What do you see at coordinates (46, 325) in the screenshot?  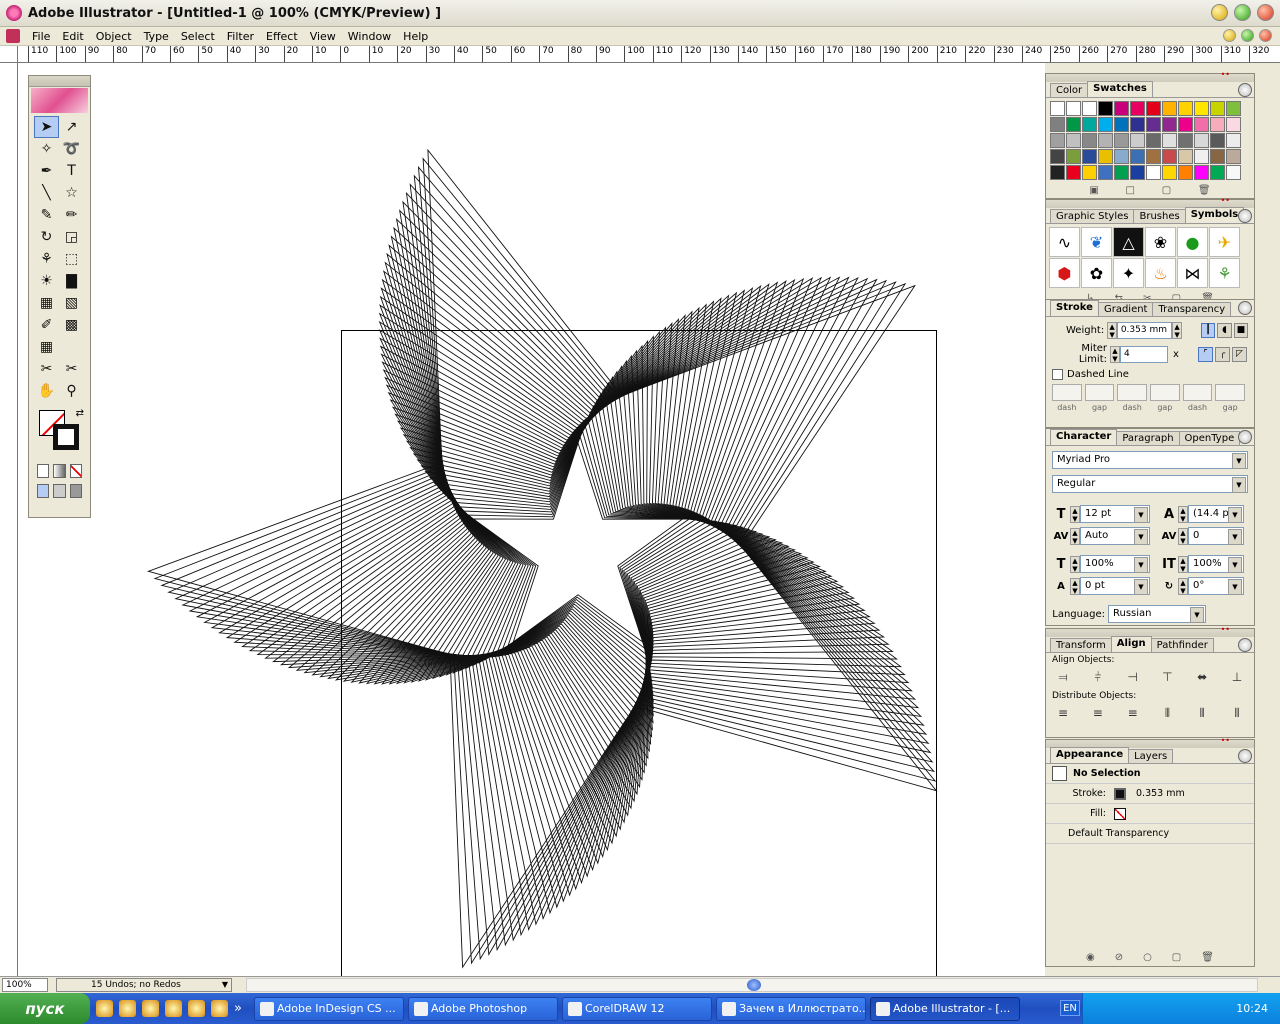 I see `eyedropper-tool-icon: ✐` at bounding box center [46, 325].